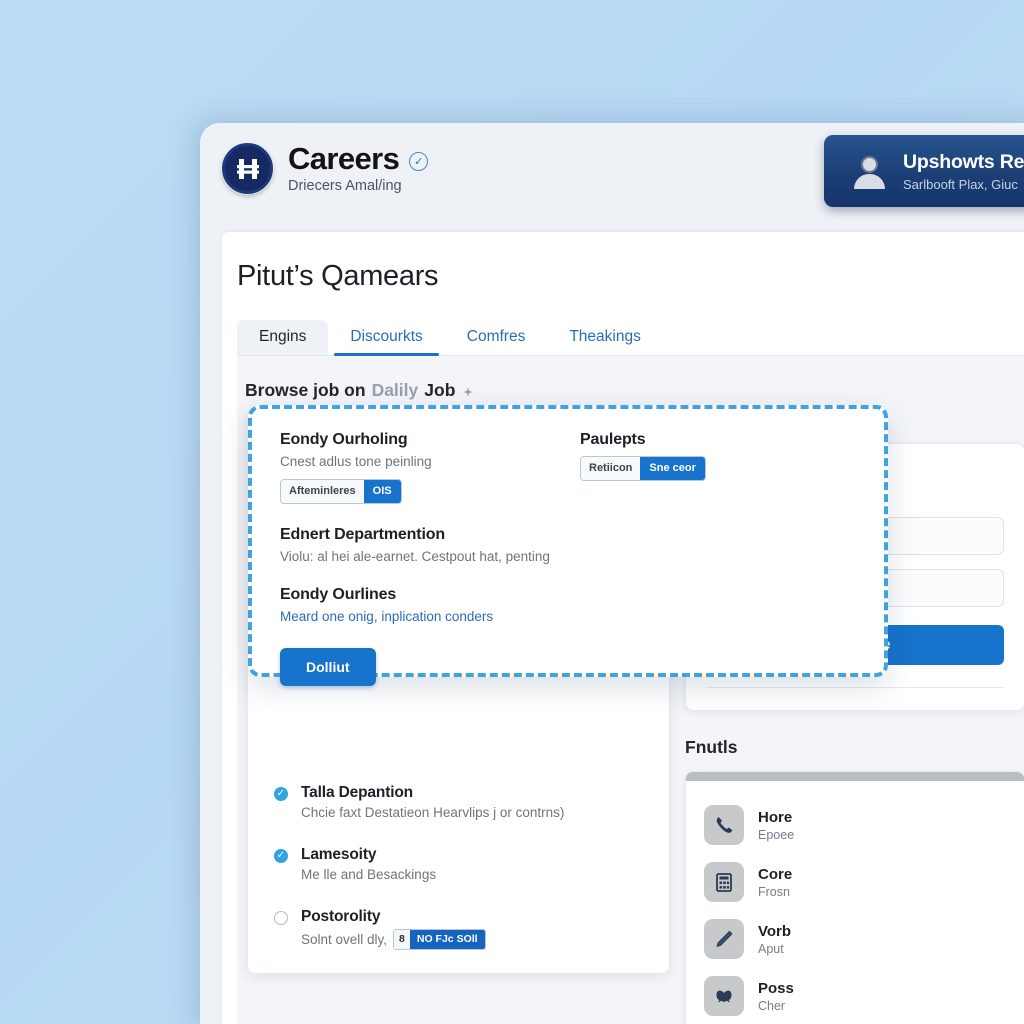 This screenshot has width=1024, height=1024. What do you see at coordinates (338, 276) in the screenshot?
I see `page-title: Pitut’s Qamears` at bounding box center [338, 276].